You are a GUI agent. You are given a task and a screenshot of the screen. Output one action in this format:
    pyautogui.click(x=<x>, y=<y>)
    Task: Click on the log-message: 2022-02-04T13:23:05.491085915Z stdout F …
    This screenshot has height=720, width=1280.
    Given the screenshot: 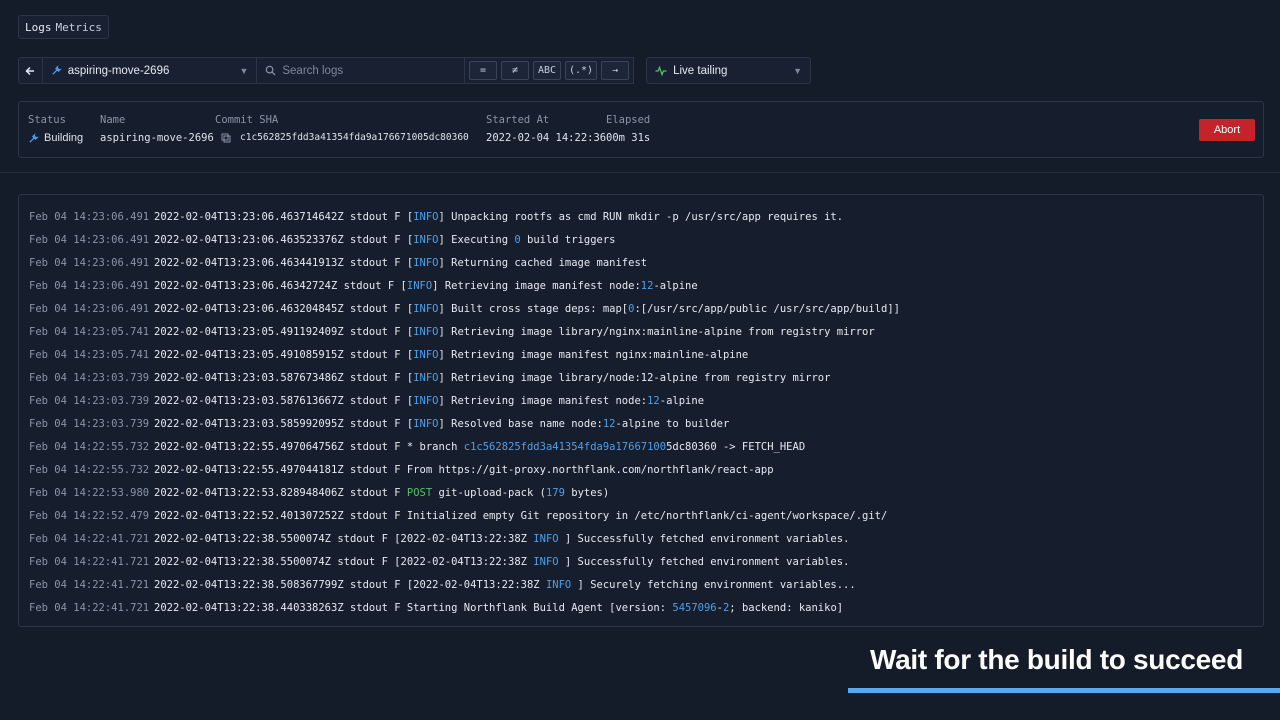 What is the action you would take?
    pyautogui.click(x=451, y=355)
    